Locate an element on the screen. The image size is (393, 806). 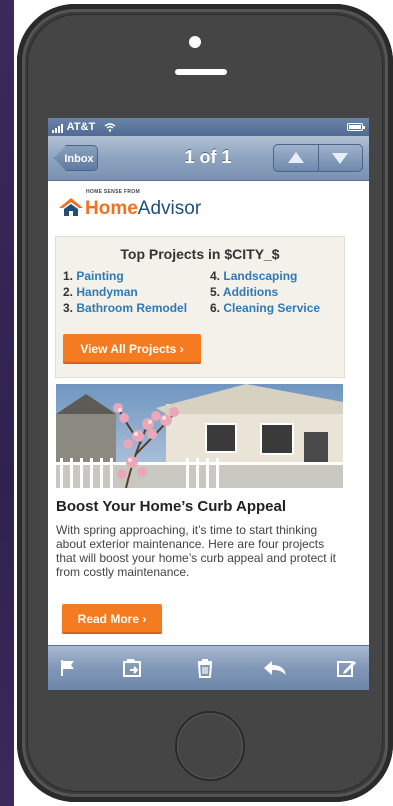
project-item: 1. Painting is located at coordinates (125, 276).